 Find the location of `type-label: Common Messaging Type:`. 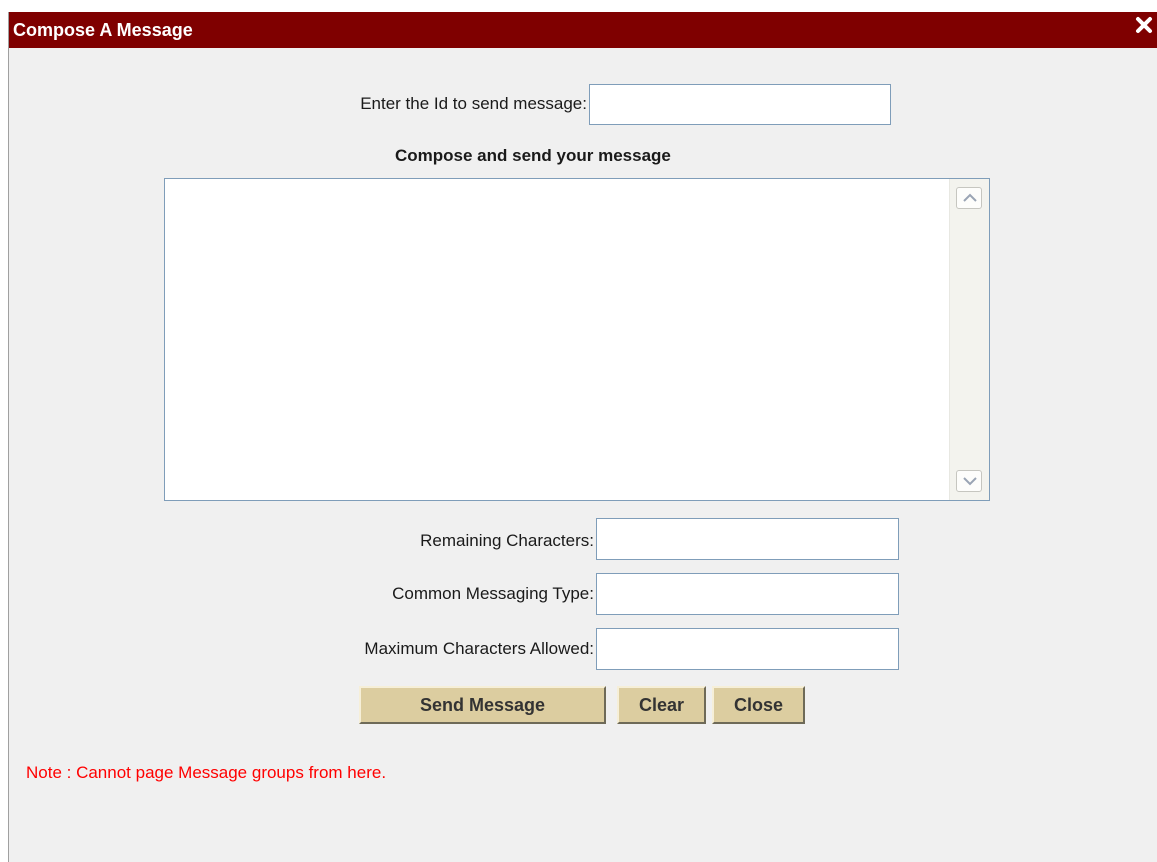

type-label: Common Messaging Type: is located at coordinates (493, 593).